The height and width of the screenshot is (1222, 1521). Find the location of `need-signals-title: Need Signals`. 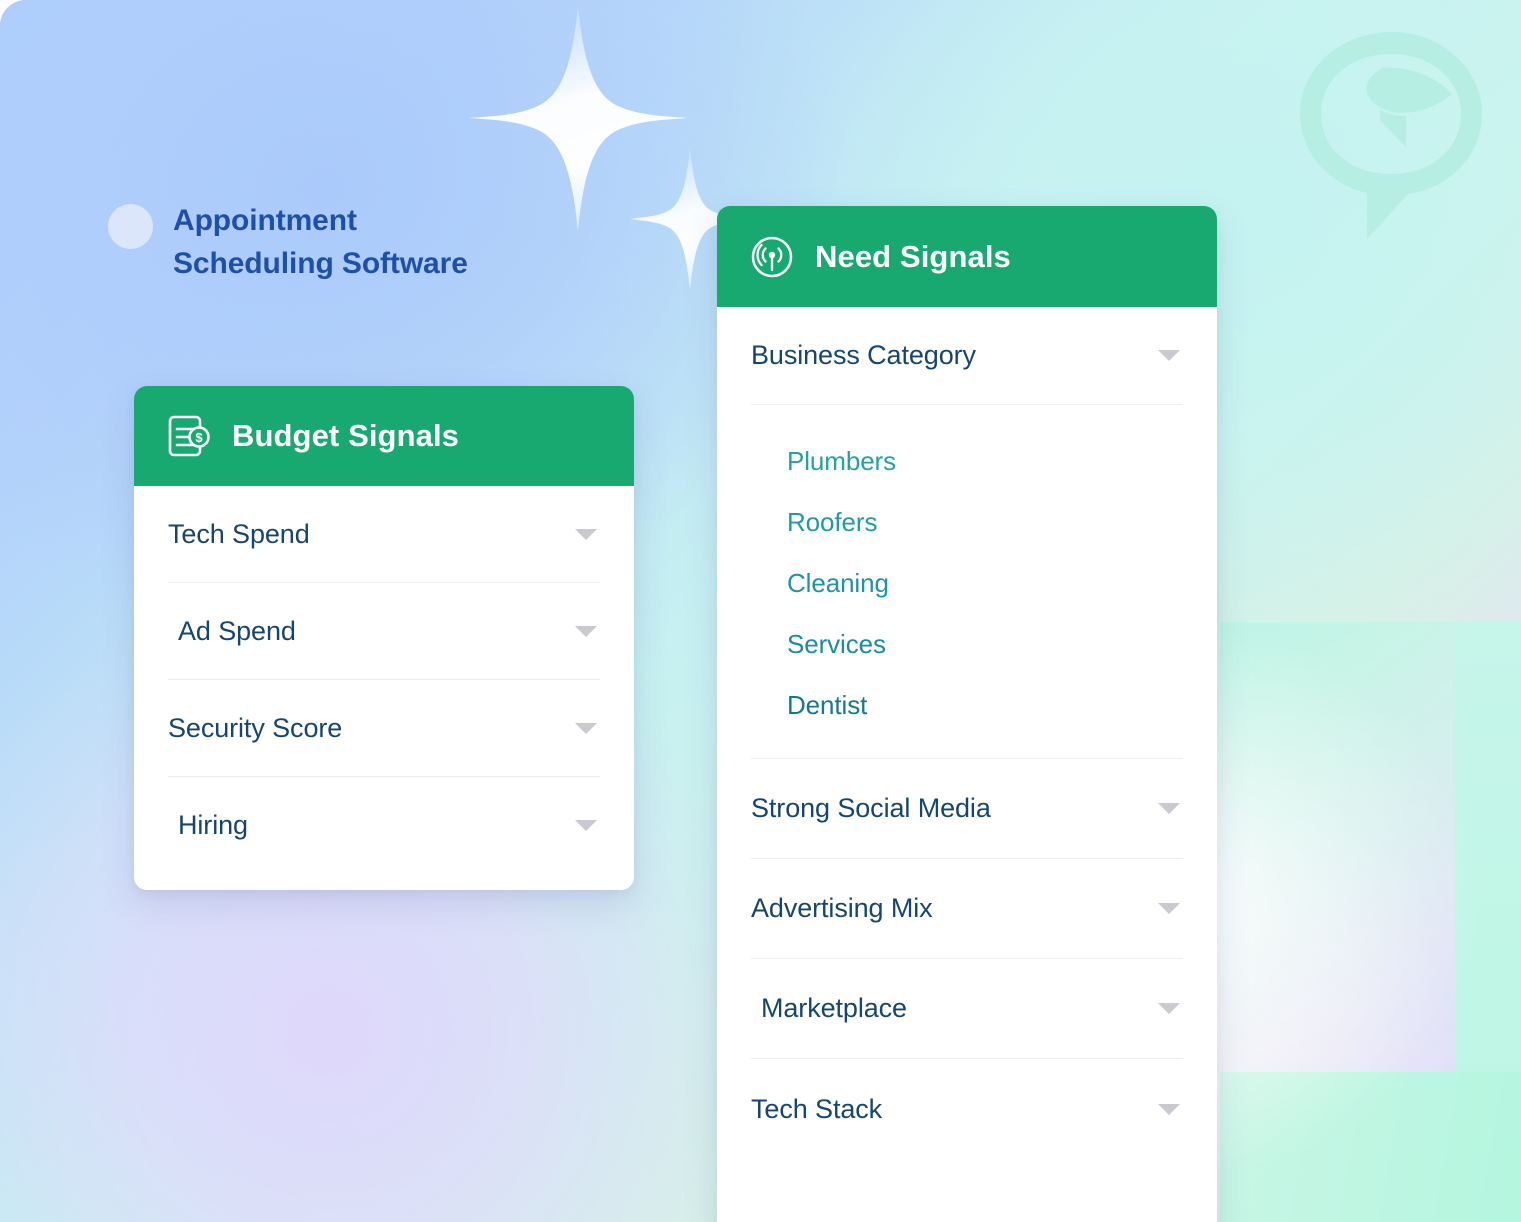

need-signals-title: Need Signals is located at coordinates (913, 256).